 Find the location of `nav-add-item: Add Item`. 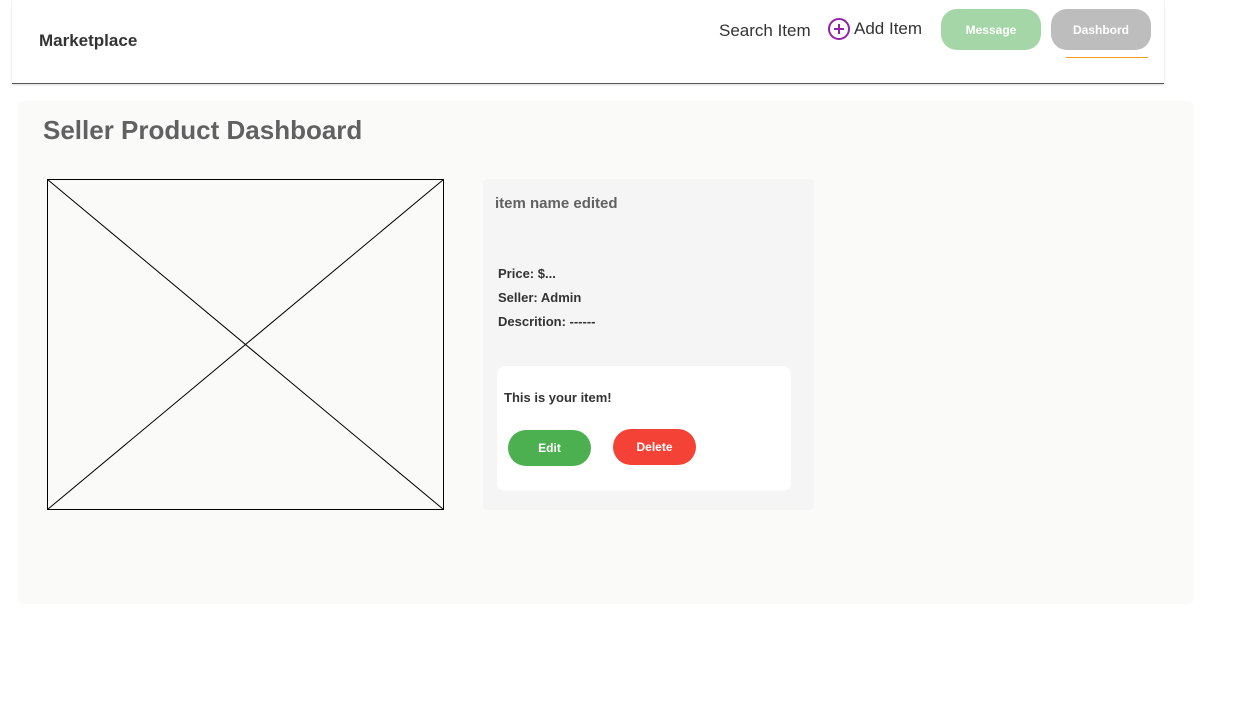

nav-add-item: Add Item is located at coordinates (875, 29).